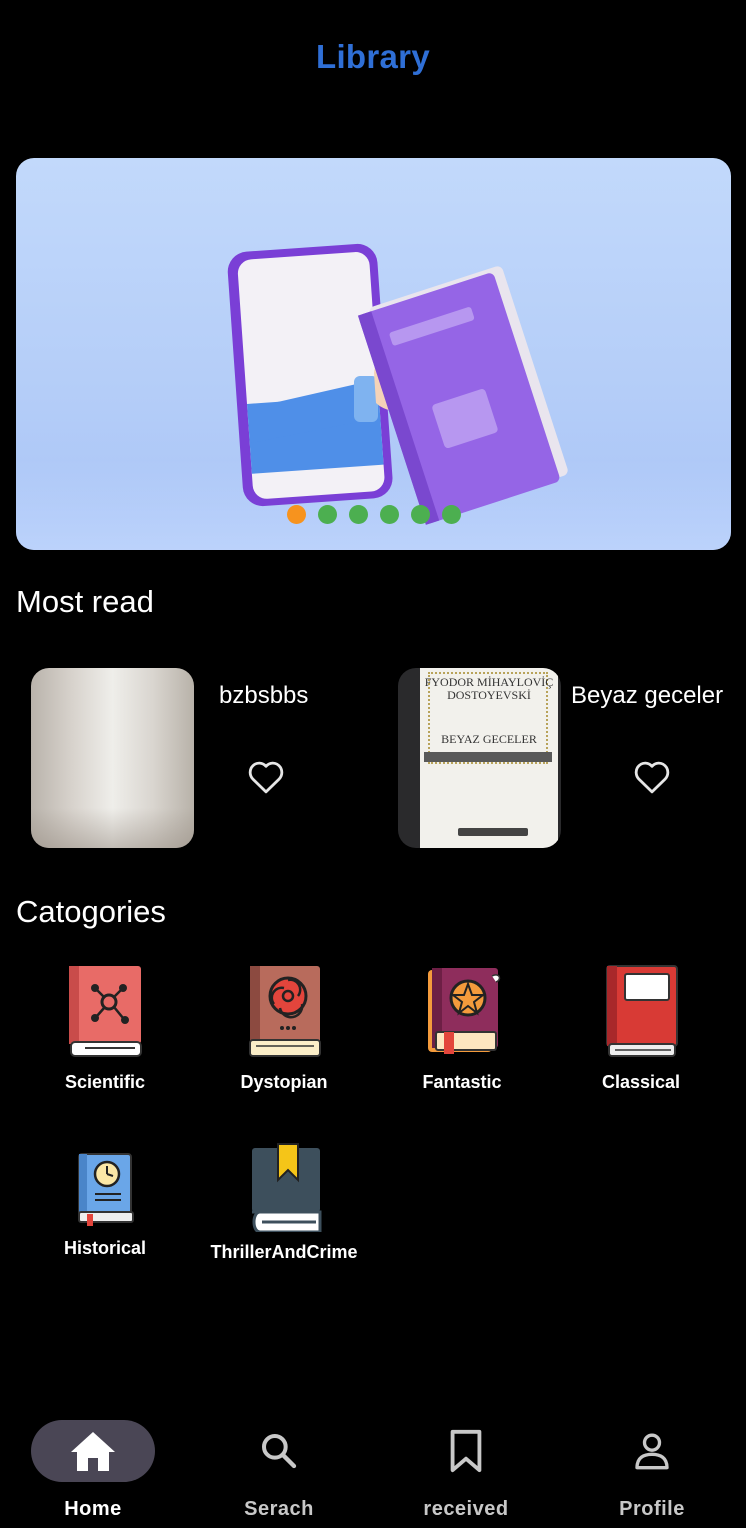 The width and height of the screenshot is (746, 1528). I want to click on dystopian-book-icon, so click(285, 1011).